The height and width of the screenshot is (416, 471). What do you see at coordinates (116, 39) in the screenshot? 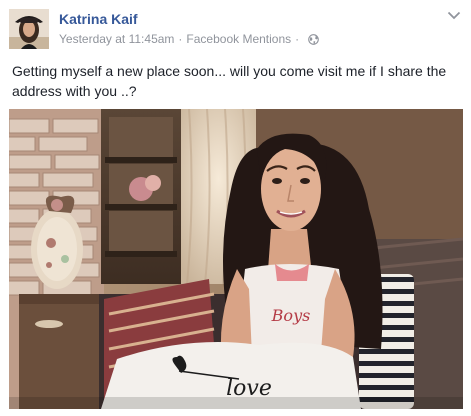
I see `post-timestamp-link: Yesterday at 11:45am` at bounding box center [116, 39].